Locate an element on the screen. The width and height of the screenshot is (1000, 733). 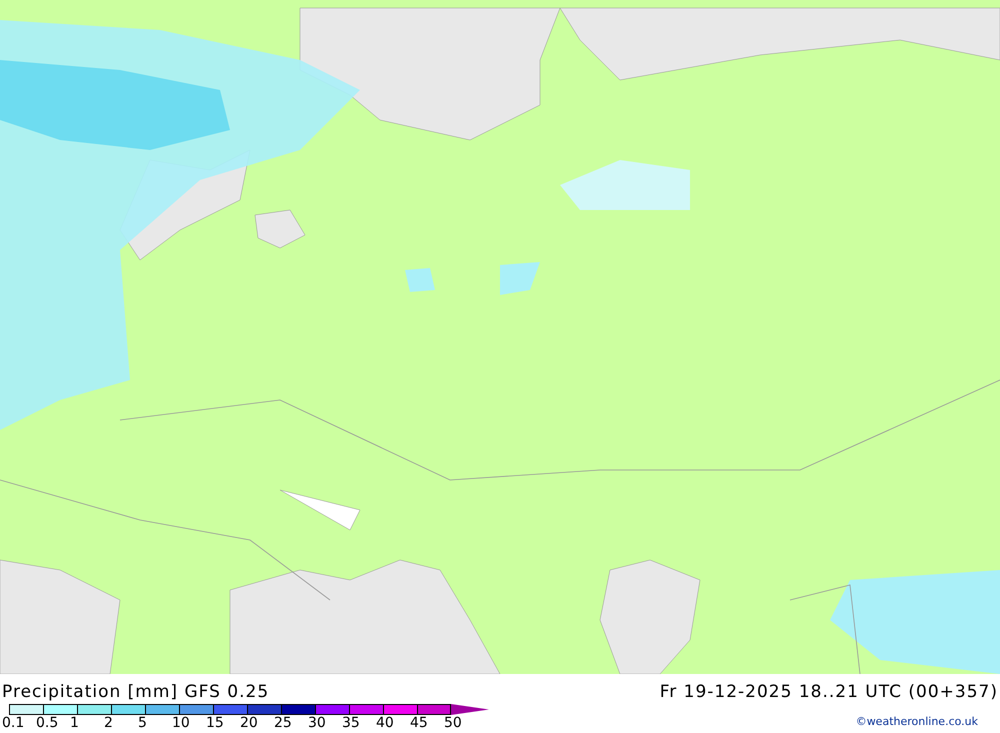
legend-label: 25 is located at coordinates (283, 723).